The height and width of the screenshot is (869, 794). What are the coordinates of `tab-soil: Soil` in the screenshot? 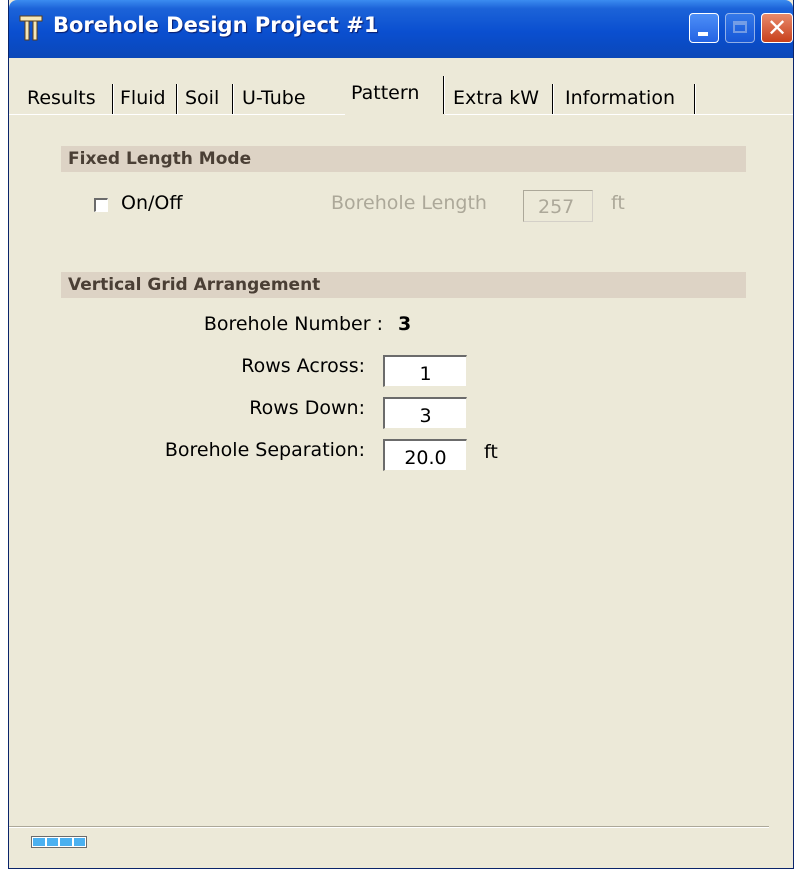 It's located at (209, 98).